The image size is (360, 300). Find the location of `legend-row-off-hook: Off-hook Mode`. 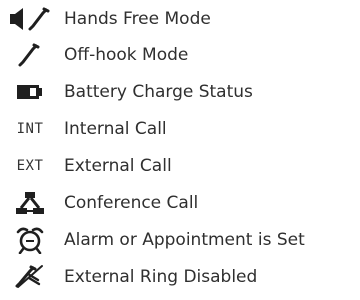

legend-row-off-hook: Off-hook Mode is located at coordinates (180, 55).